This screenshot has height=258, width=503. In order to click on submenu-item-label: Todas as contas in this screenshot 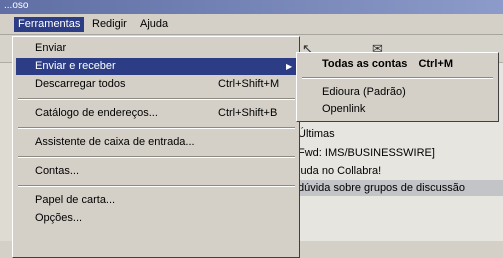, I will do `click(365, 64)`.